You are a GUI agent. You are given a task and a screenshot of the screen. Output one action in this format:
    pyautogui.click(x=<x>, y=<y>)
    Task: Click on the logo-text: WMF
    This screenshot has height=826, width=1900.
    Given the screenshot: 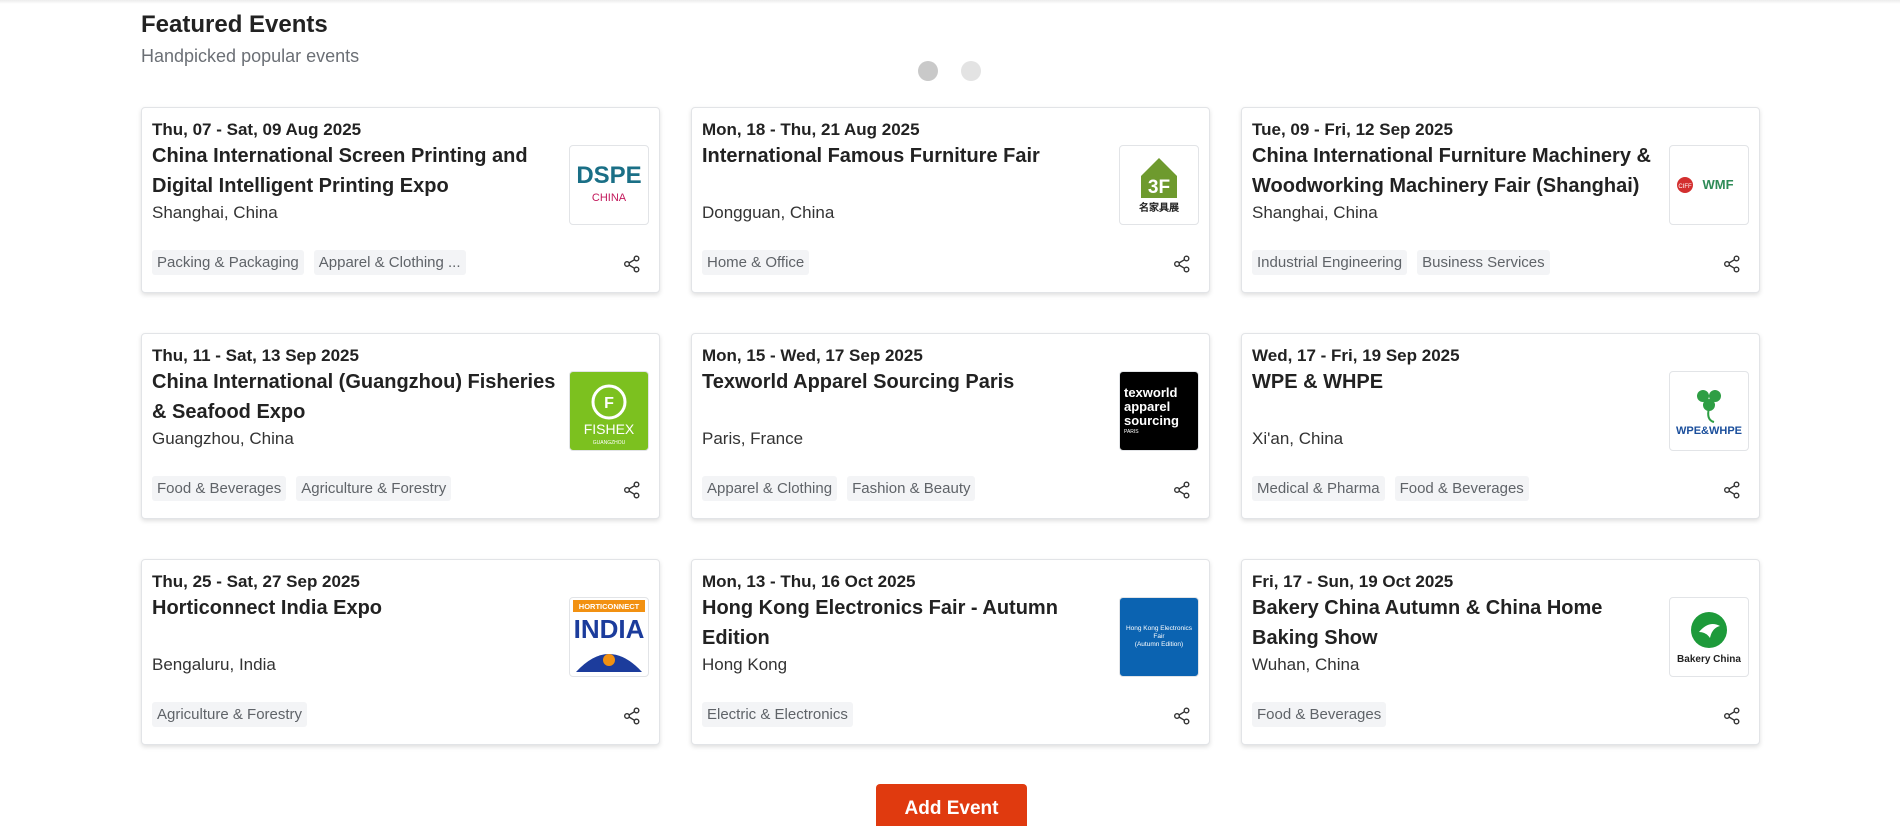 What is the action you would take?
    pyautogui.click(x=1717, y=184)
    